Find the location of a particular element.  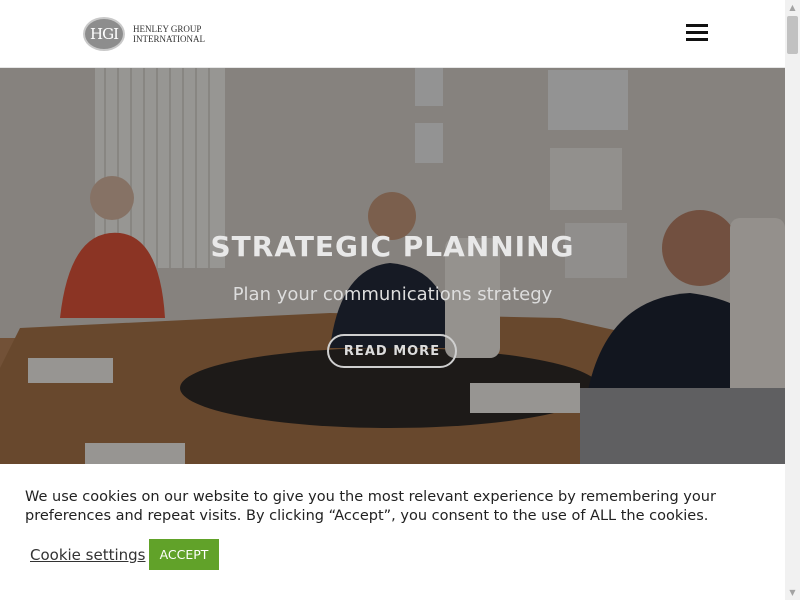

scroll-up-arrow-icon: ▲ is located at coordinates (792, 7).